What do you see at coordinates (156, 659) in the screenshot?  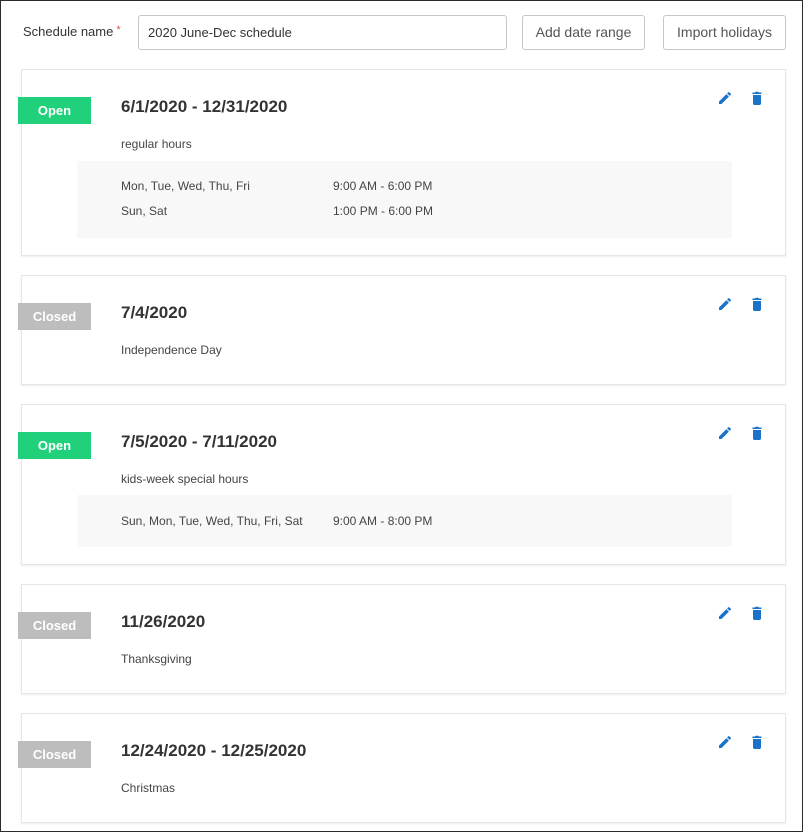 I see `schedule-description: Thanksgiving` at bounding box center [156, 659].